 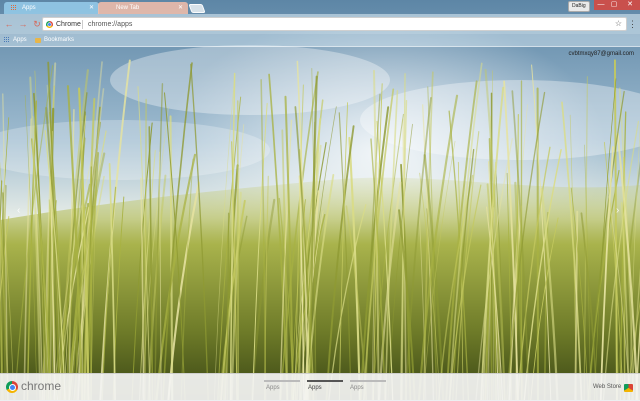 I want to click on url-text: chrome://apps, so click(x=110, y=24).